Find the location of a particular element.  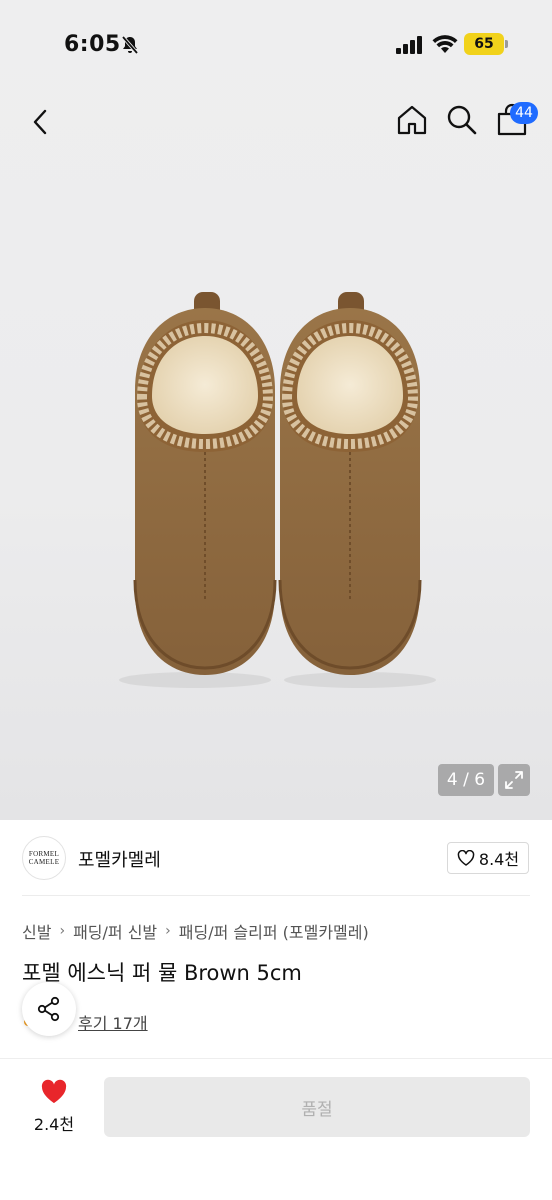

status-bar: 6:05 65 is located at coordinates (276, 45).